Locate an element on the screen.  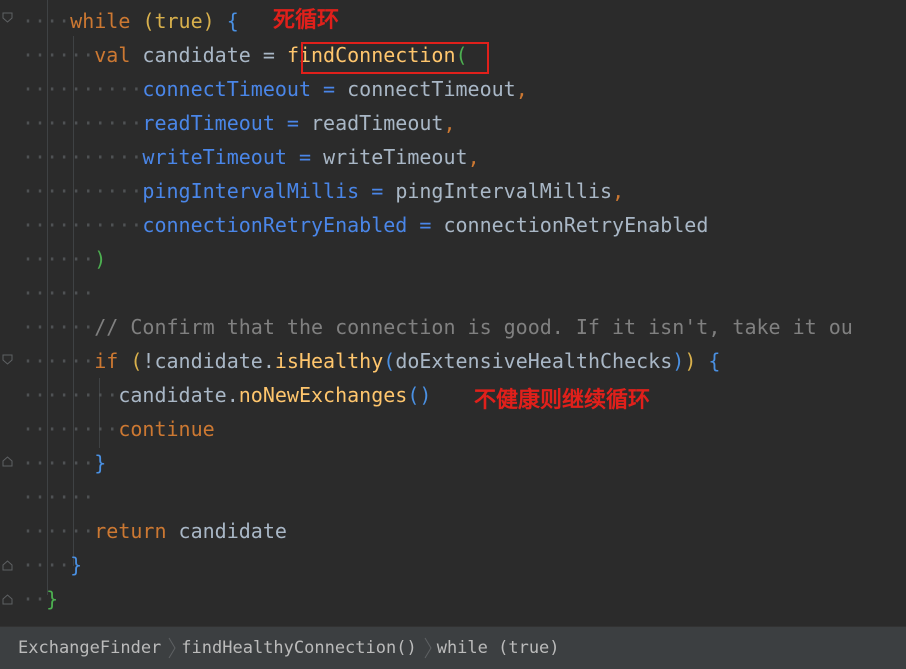
annotation-infinite-loop: 死循环 is located at coordinates (306, 20).